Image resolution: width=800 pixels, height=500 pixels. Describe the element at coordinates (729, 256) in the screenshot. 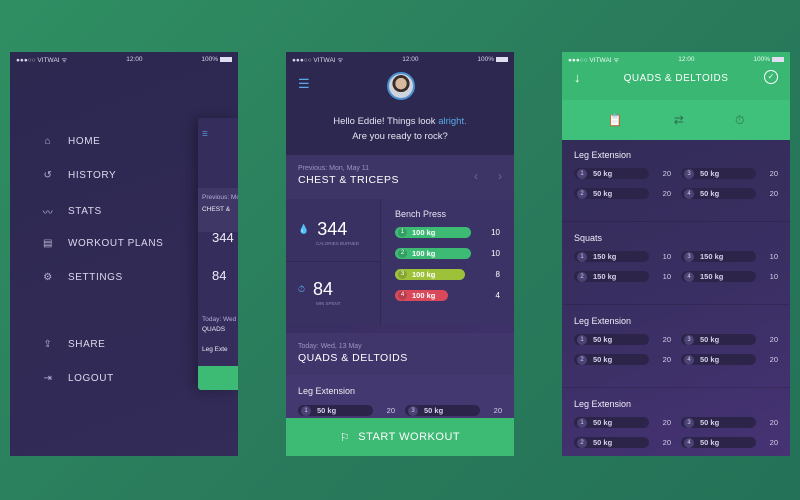

I see `set-row: 3 150 kg 10` at that location.